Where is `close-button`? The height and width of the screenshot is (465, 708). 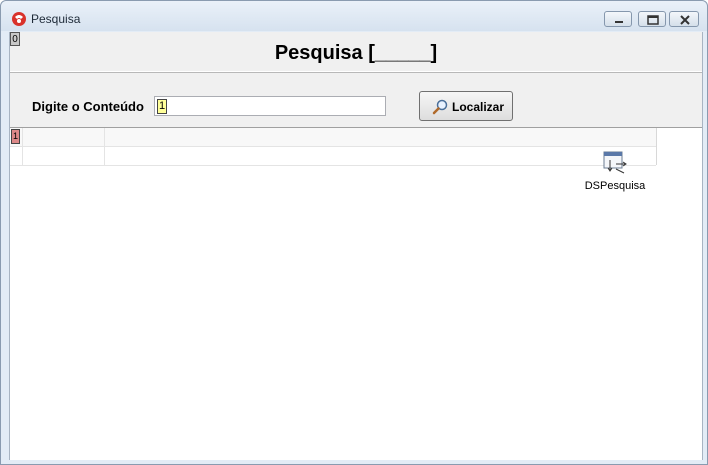 close-button is located at coordinates (684, 19).